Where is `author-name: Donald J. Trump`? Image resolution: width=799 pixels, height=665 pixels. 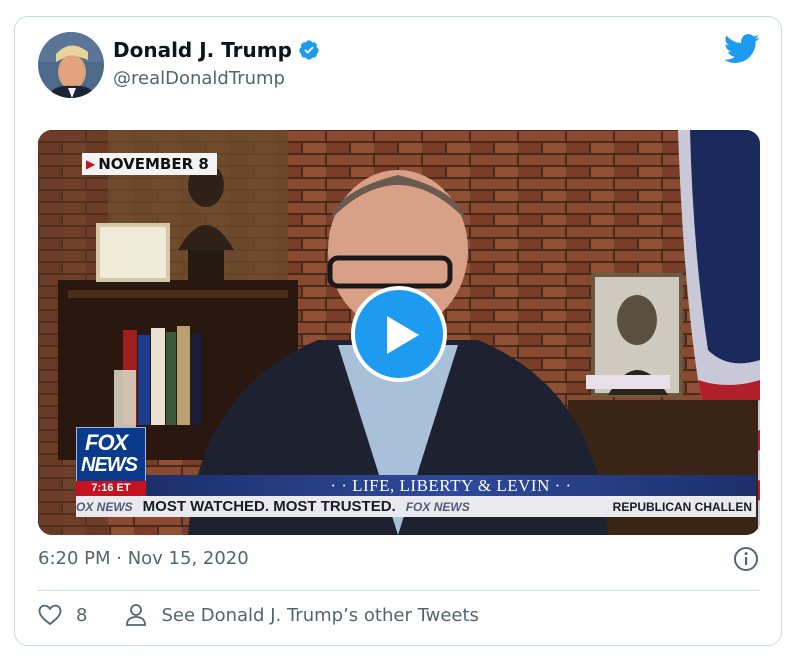
author-name: Donald J. Trump is located at coordinates (202, 50).